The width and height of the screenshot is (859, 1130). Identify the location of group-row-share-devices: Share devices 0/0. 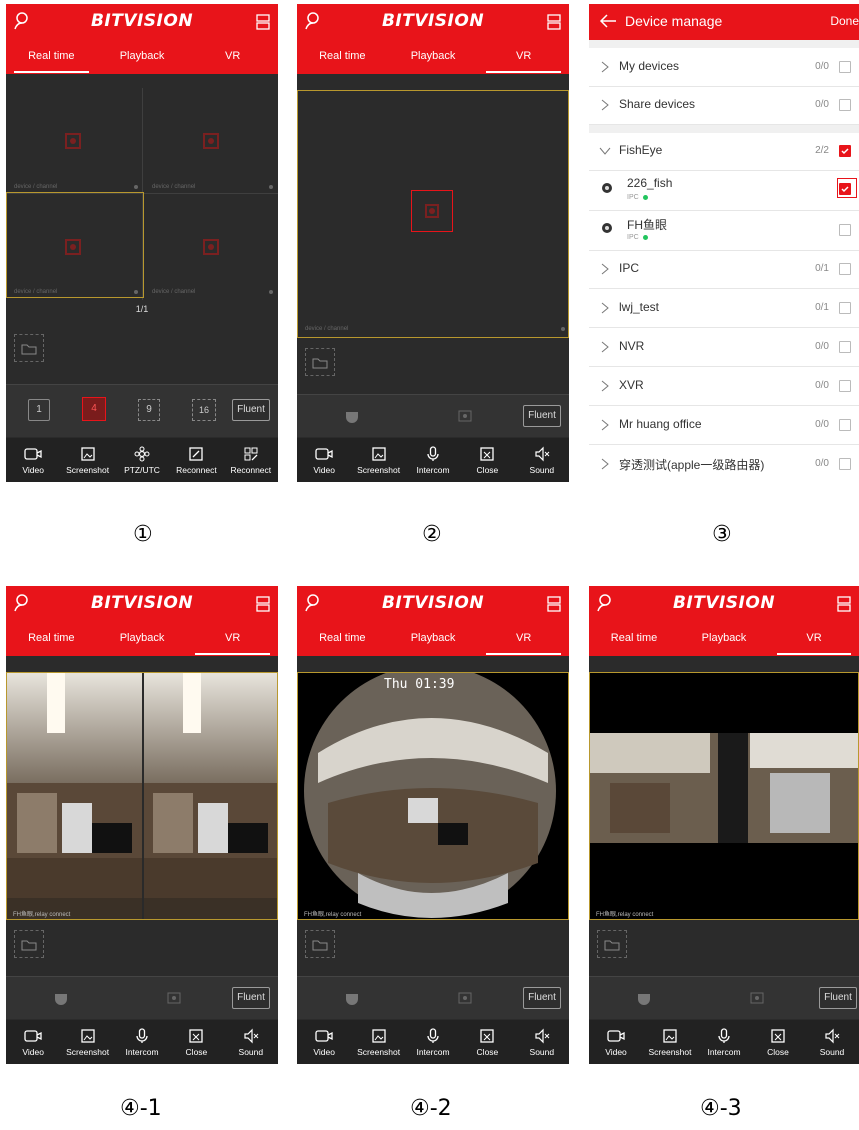
(724, 105).